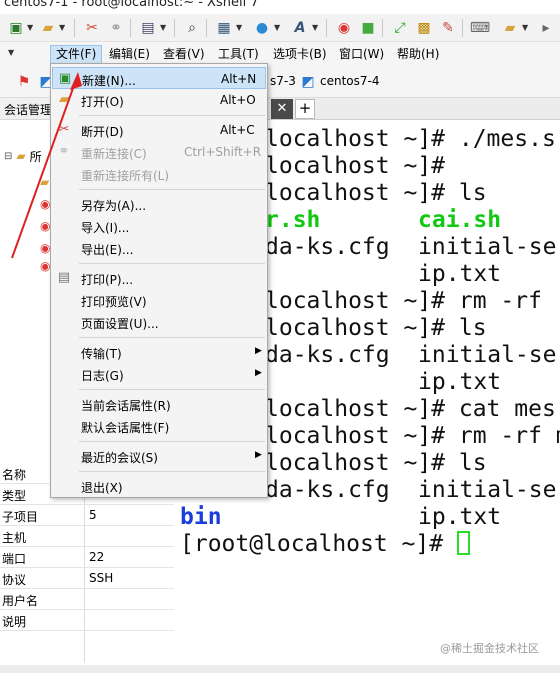  I want to click on more-icon: ▸, so click(546, 28).